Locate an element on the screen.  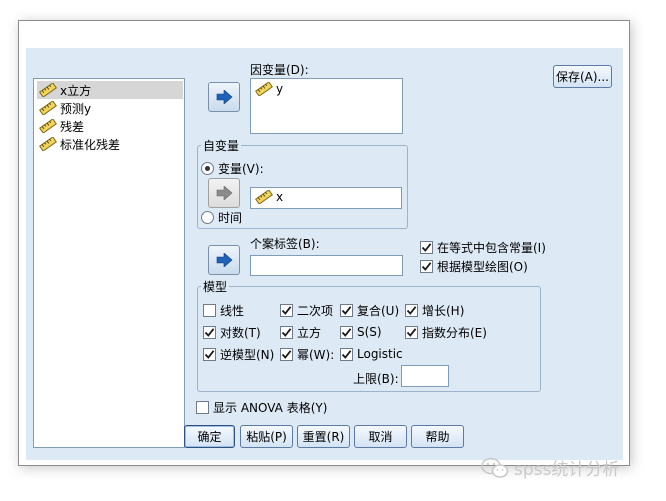
variable-item: 标准化残差 is located at coordinates (110, 144).